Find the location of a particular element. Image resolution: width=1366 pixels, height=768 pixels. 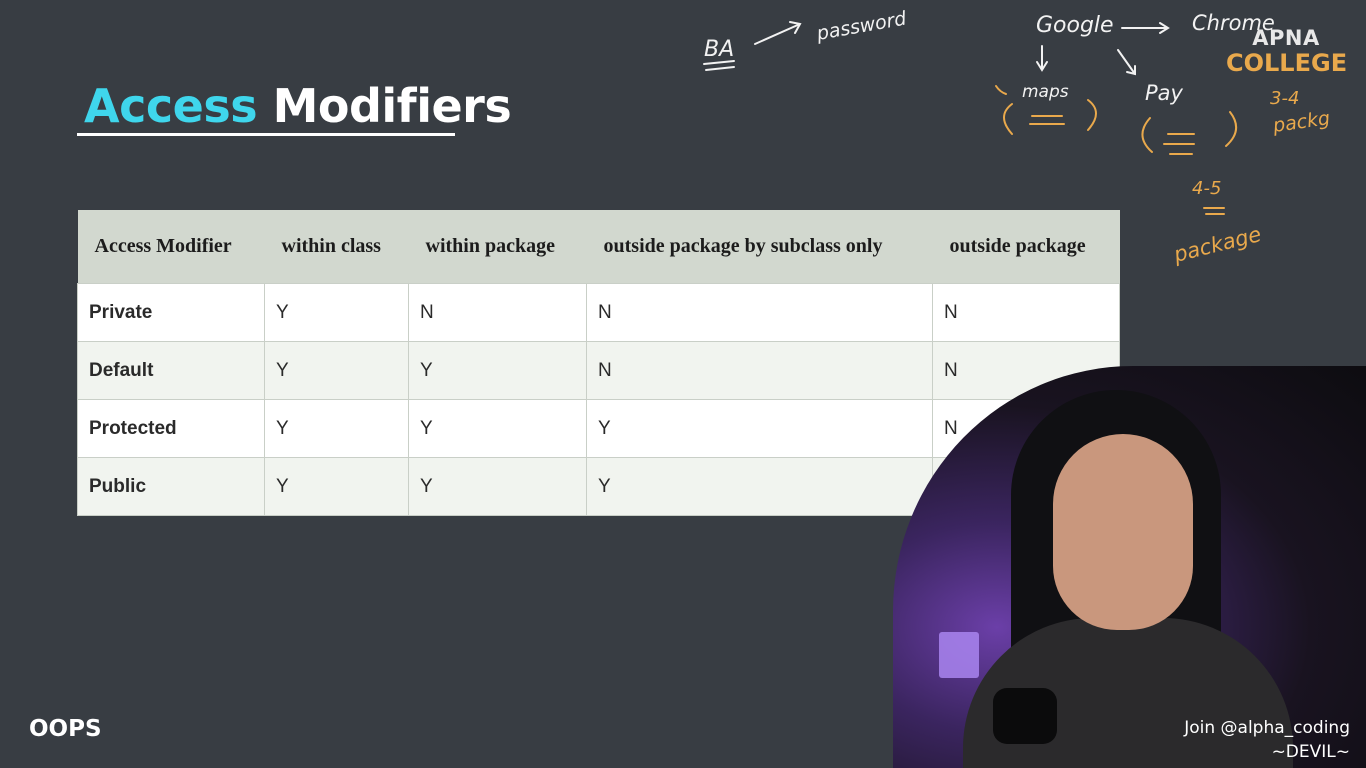

microphone-icon is located at coordinates (1025, 716).